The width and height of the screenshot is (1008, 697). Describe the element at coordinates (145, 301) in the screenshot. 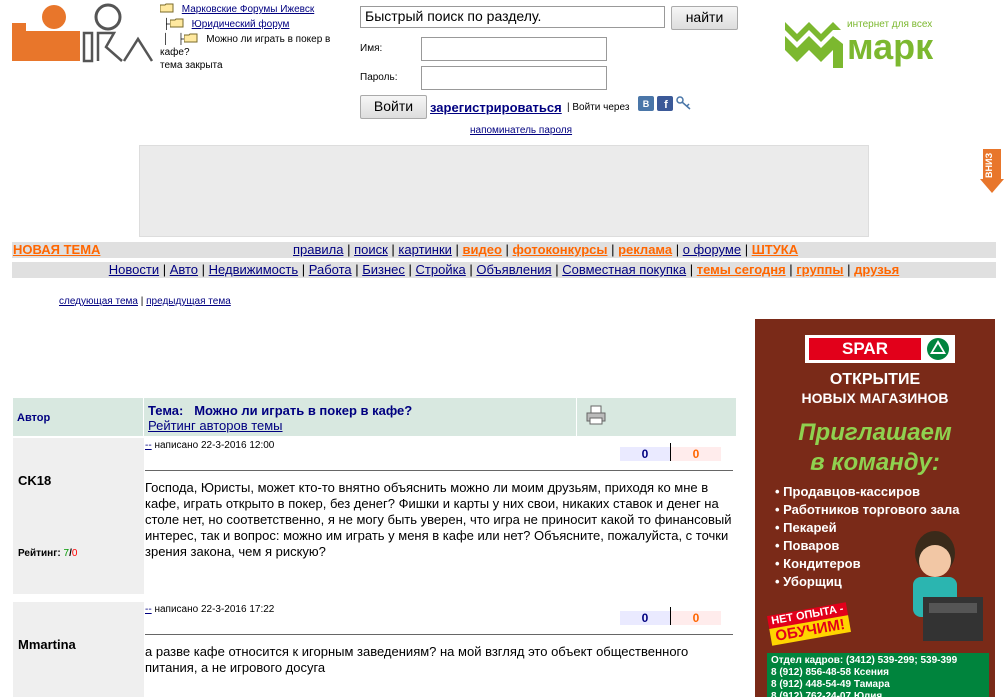

I see `topic-pager: следующая тема | предыдущая тема` at that location.